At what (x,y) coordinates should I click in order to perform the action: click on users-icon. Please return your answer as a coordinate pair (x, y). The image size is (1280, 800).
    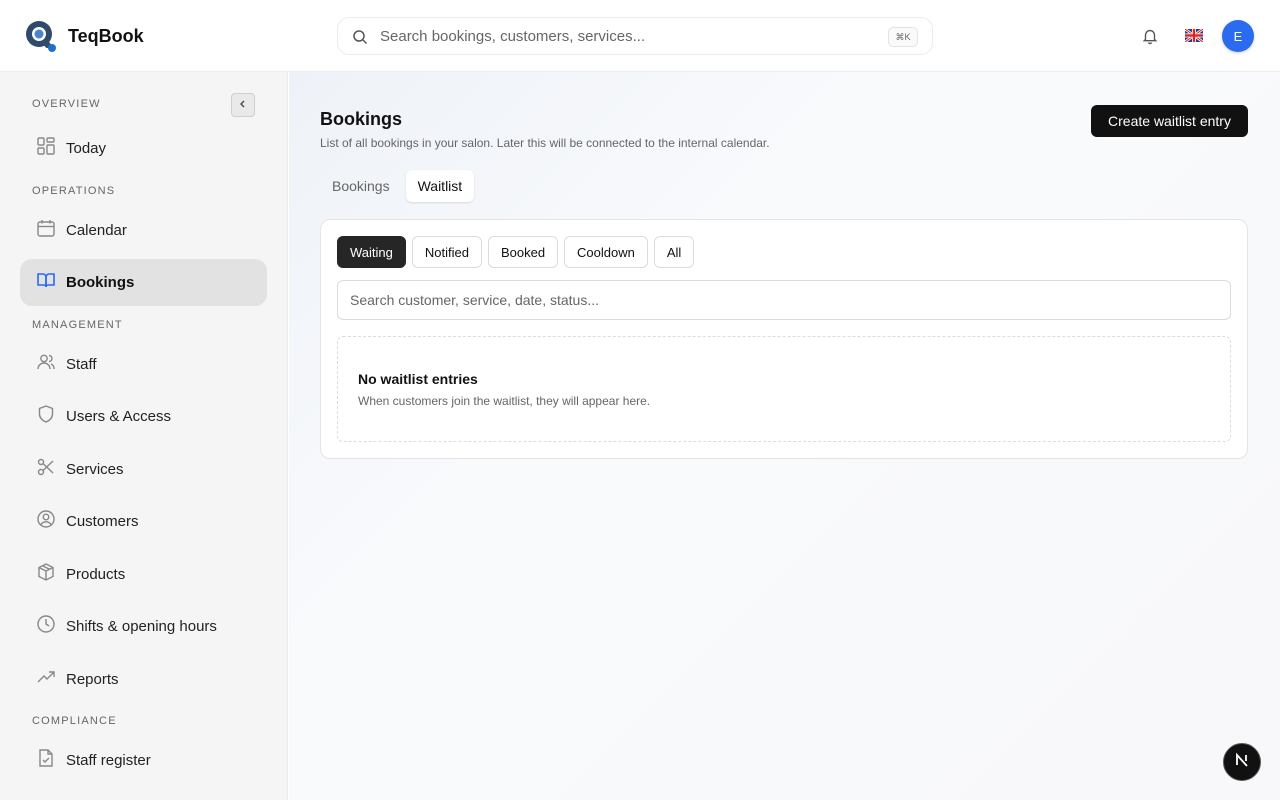
    Looking at the image, I should click on (46, 364).